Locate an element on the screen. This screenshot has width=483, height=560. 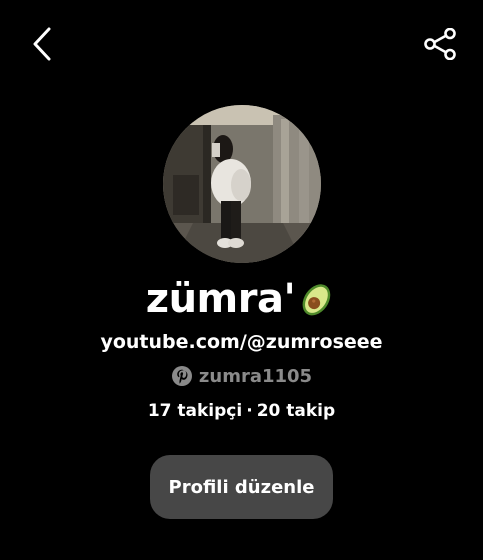
pinterest-username-row: zumra1105 is located at coordinates (241, 376).